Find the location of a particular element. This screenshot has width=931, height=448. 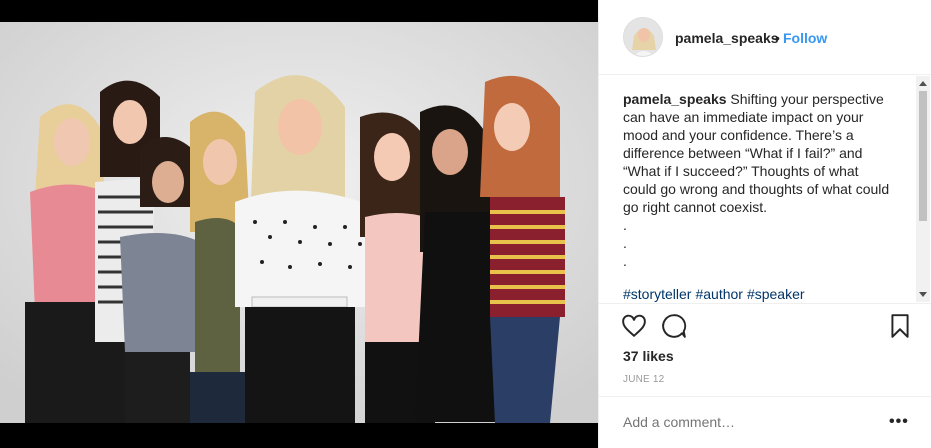

scroll-up-arrow-icon is located at coordinates (923, 83).